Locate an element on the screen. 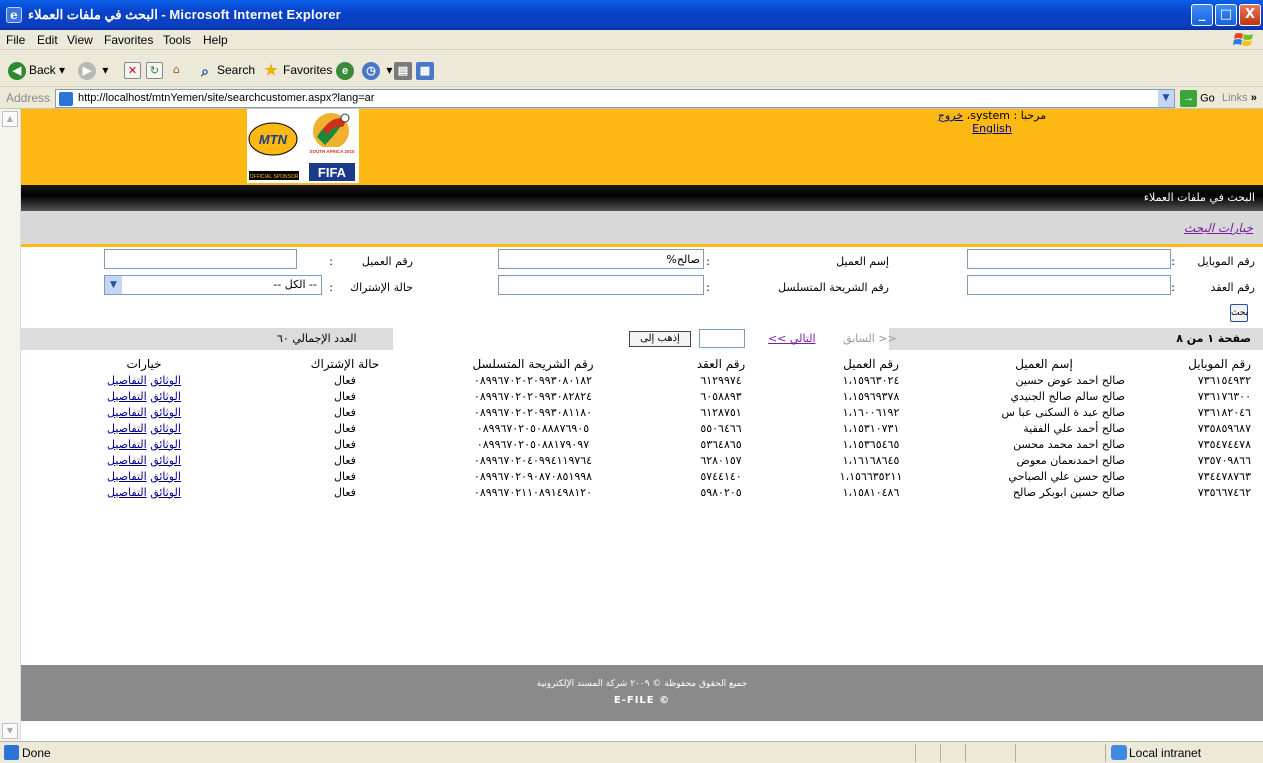  go-to-page-button: إذهب إلى is located at coordinates (660, 339).